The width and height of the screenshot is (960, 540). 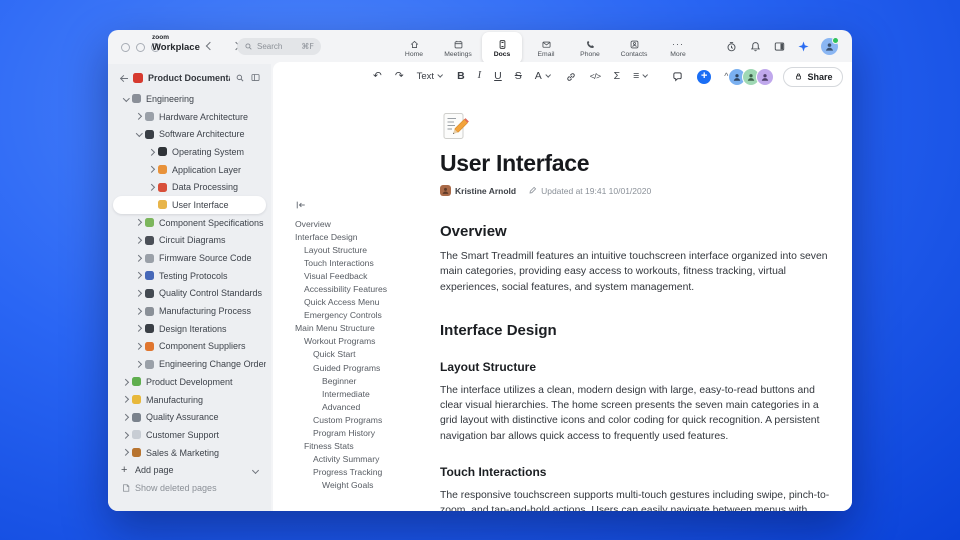 What do you see at coordinates (378, 380) in the screenshot?
I see `toc-item: Beginner` at bounding box center [378, 380].